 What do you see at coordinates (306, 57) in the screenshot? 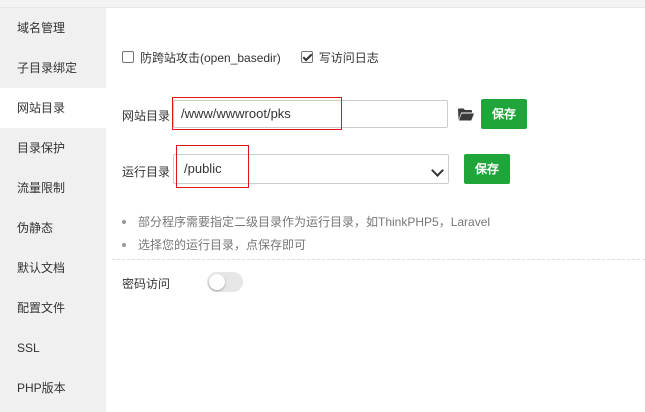
I see `access-log-checkbox` at bounding box center [306, 57].